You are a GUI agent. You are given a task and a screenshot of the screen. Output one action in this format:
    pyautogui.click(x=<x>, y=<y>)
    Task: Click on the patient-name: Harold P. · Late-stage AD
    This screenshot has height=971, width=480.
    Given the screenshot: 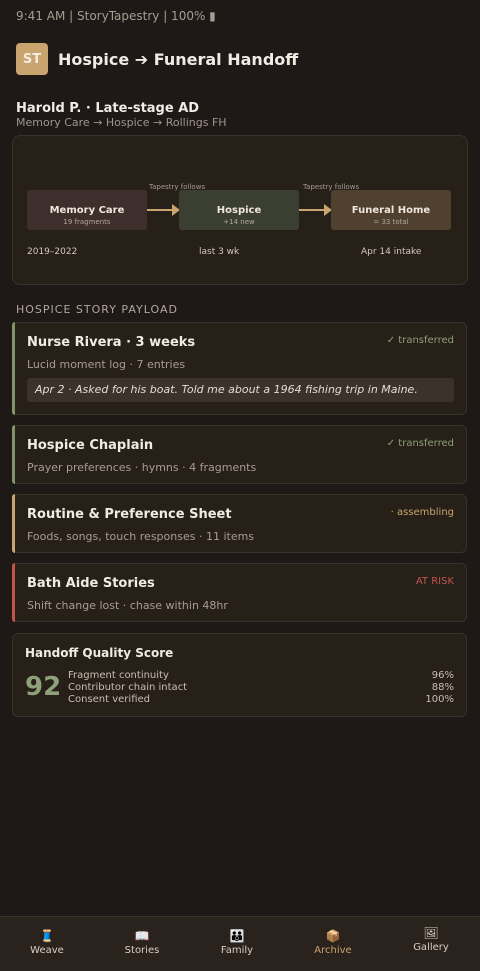 What is the action you would take?
    pyautogui.click(x=108, y=108)
    